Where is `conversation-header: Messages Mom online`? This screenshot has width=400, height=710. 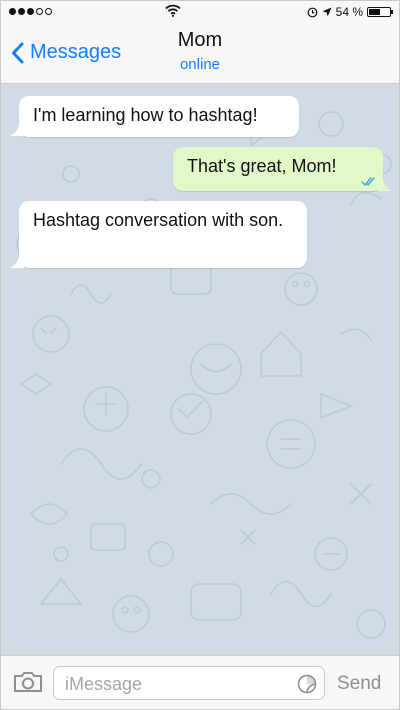
conversation-header: Messages Mom online is located at coordinates (200, 53).